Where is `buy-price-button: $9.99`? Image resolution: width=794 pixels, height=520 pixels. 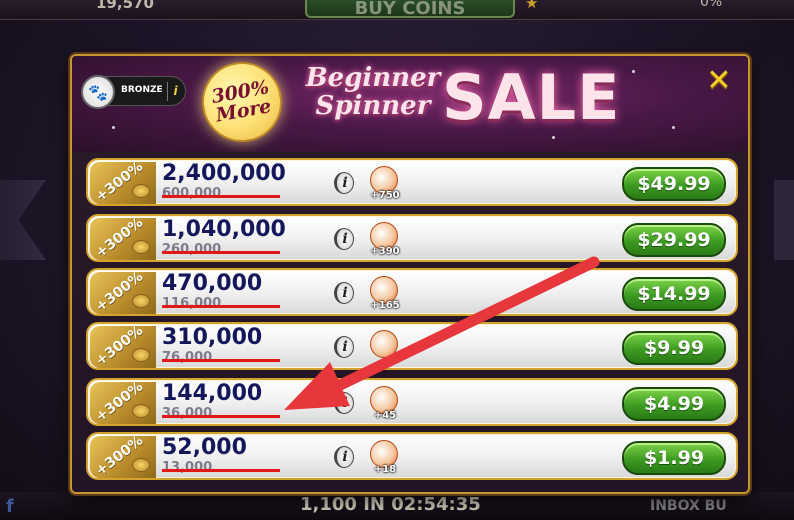 buy-price-button: $9.99 is located at coordinates (674, 348).